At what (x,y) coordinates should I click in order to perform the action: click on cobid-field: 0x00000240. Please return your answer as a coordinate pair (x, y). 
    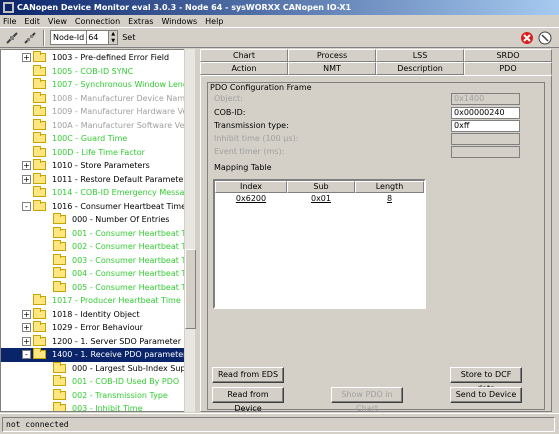
    Looking at the image, I should click on (485, 113).